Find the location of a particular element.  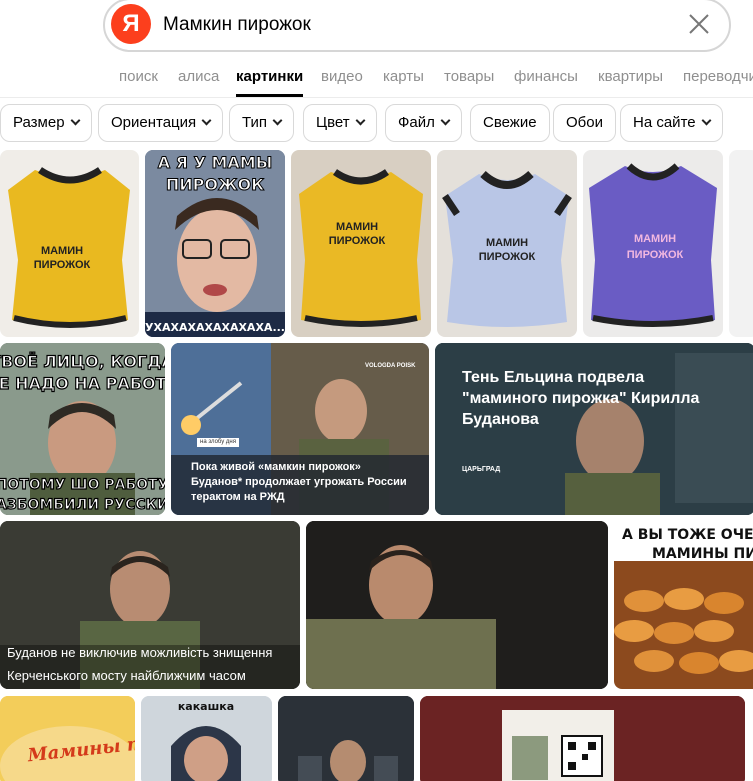

image-result-portrait is located at coordinates (457, 605).